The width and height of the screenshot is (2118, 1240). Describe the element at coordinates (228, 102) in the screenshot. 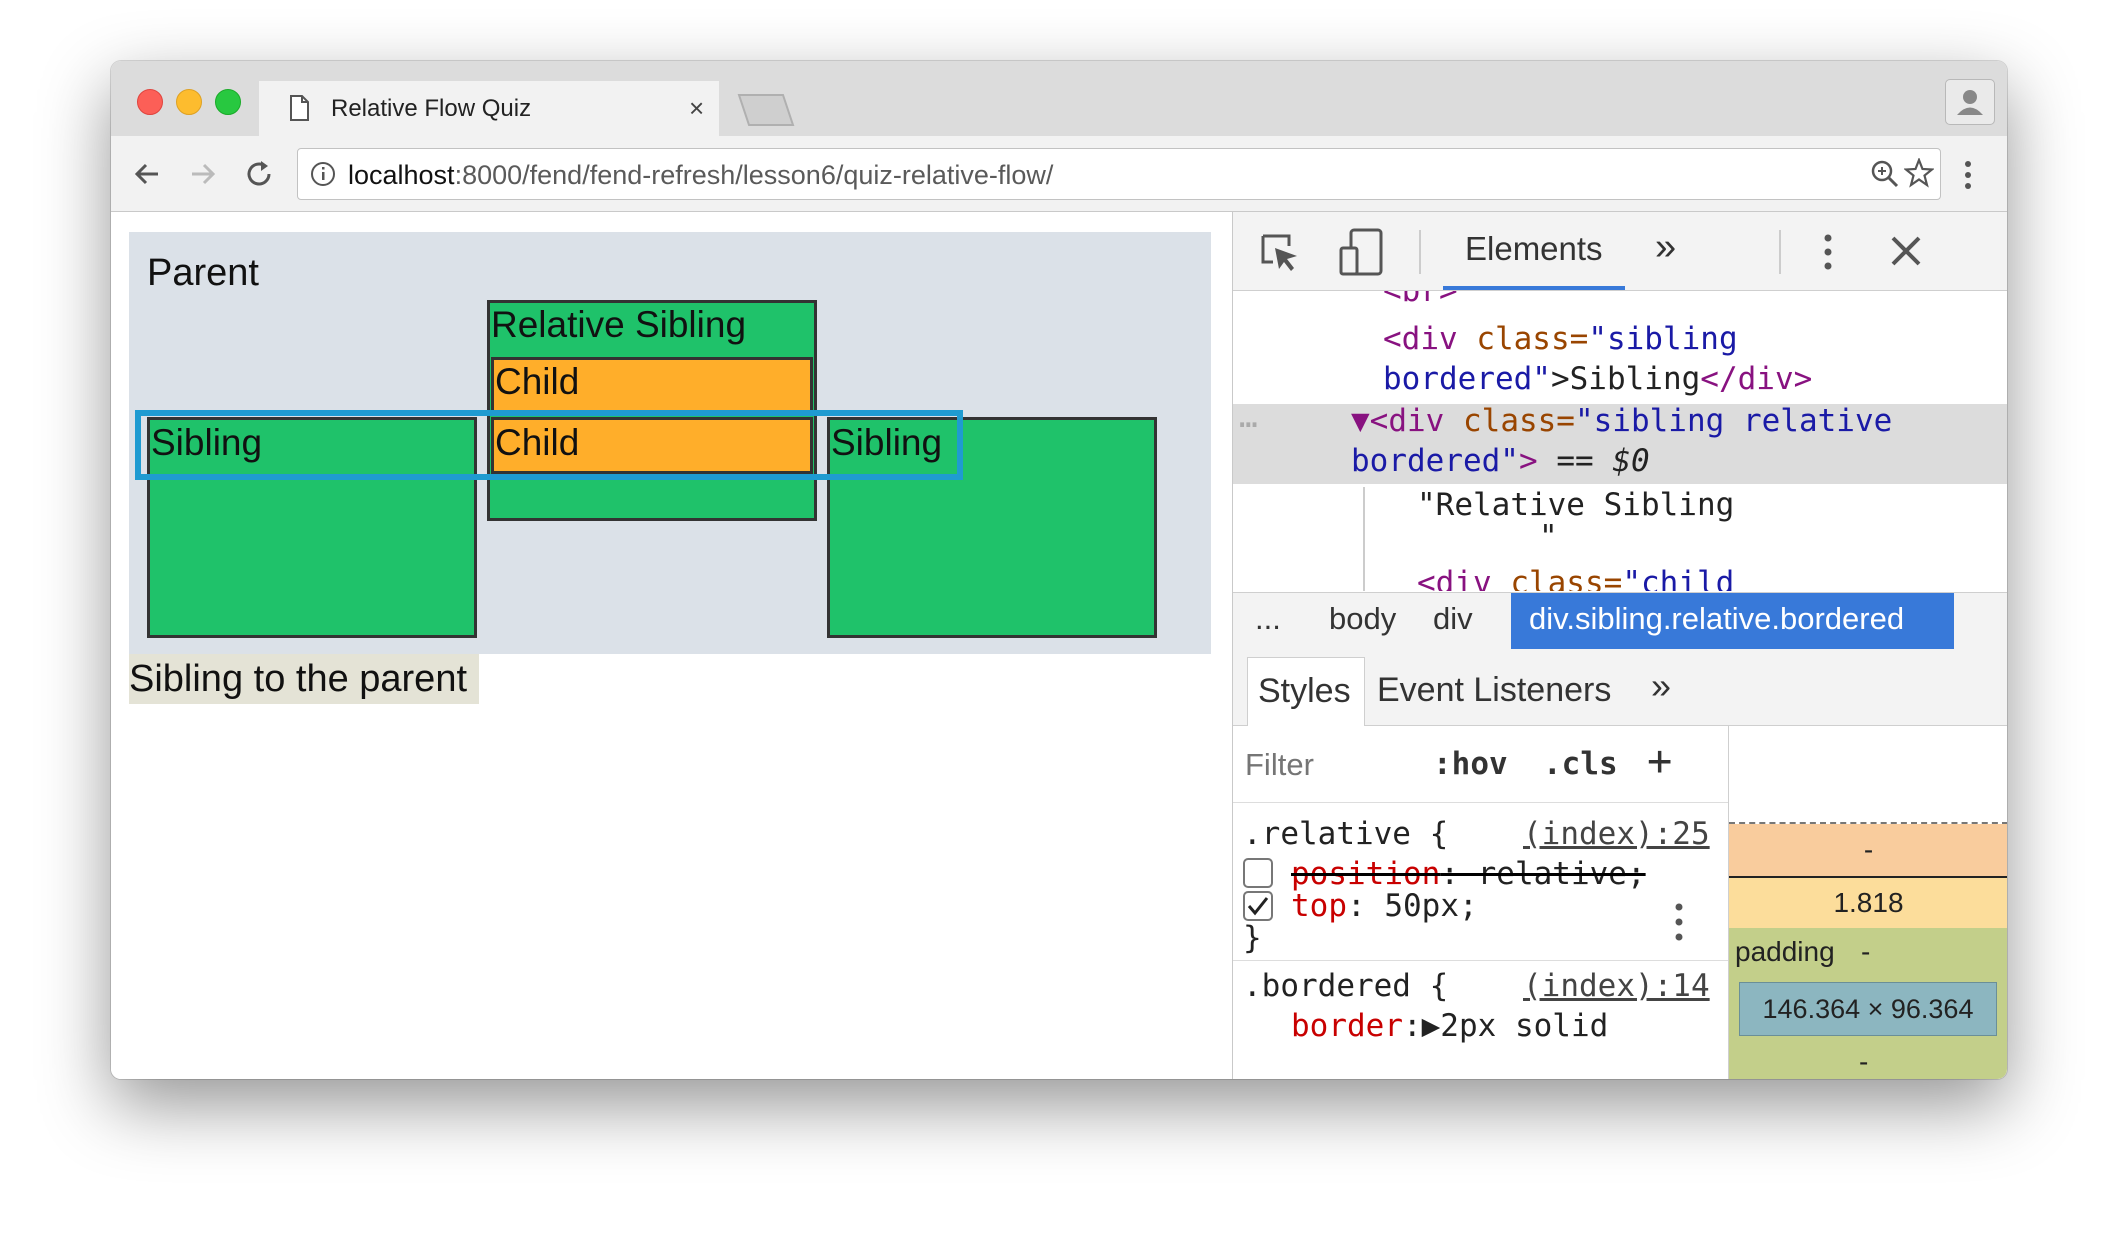

I see `maximize-window-button` at that location.